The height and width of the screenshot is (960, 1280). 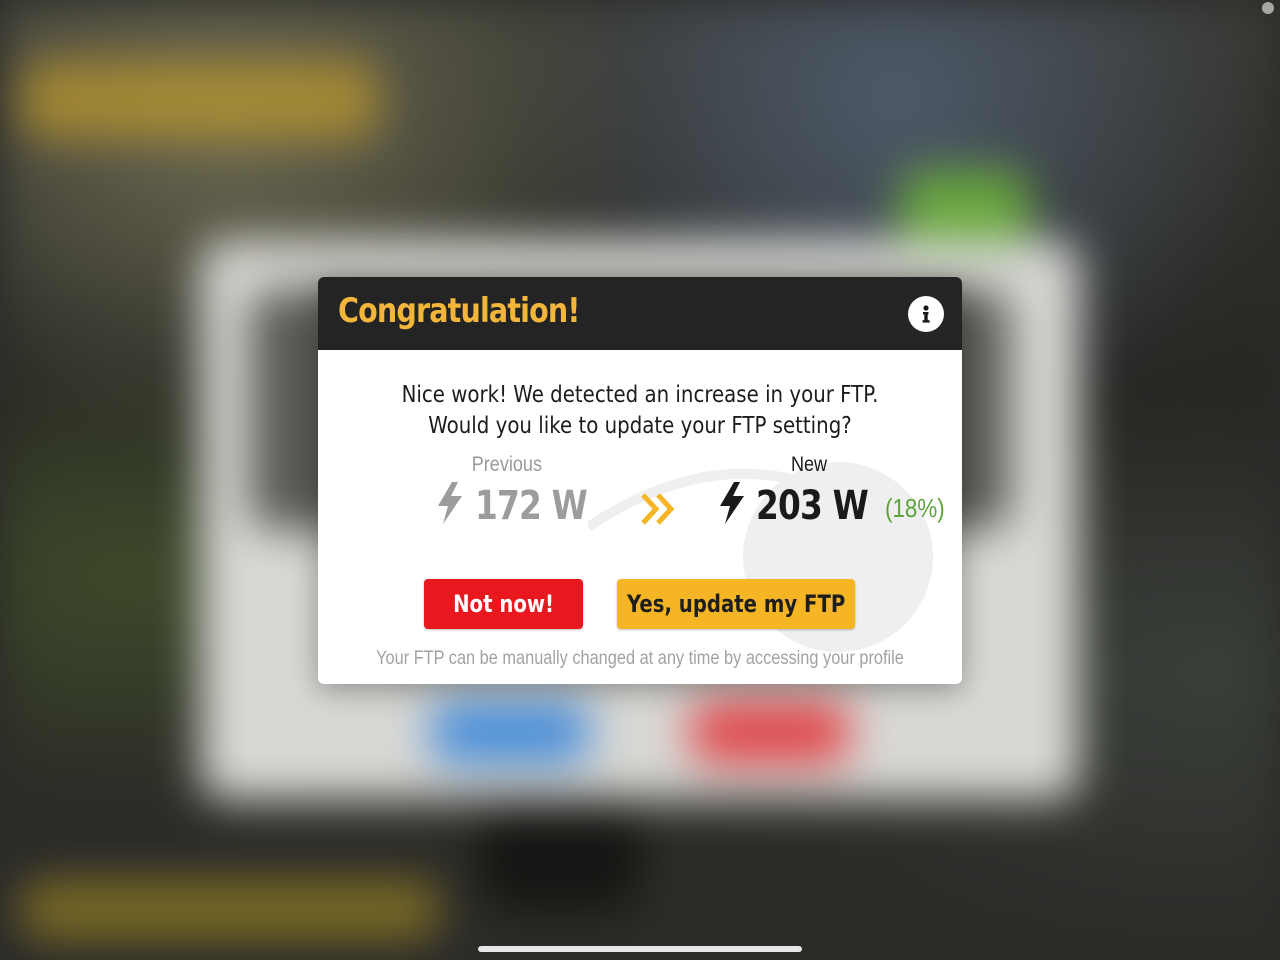 I want to click on not-now-button-label: Not now!, so click(x=503, y=604).